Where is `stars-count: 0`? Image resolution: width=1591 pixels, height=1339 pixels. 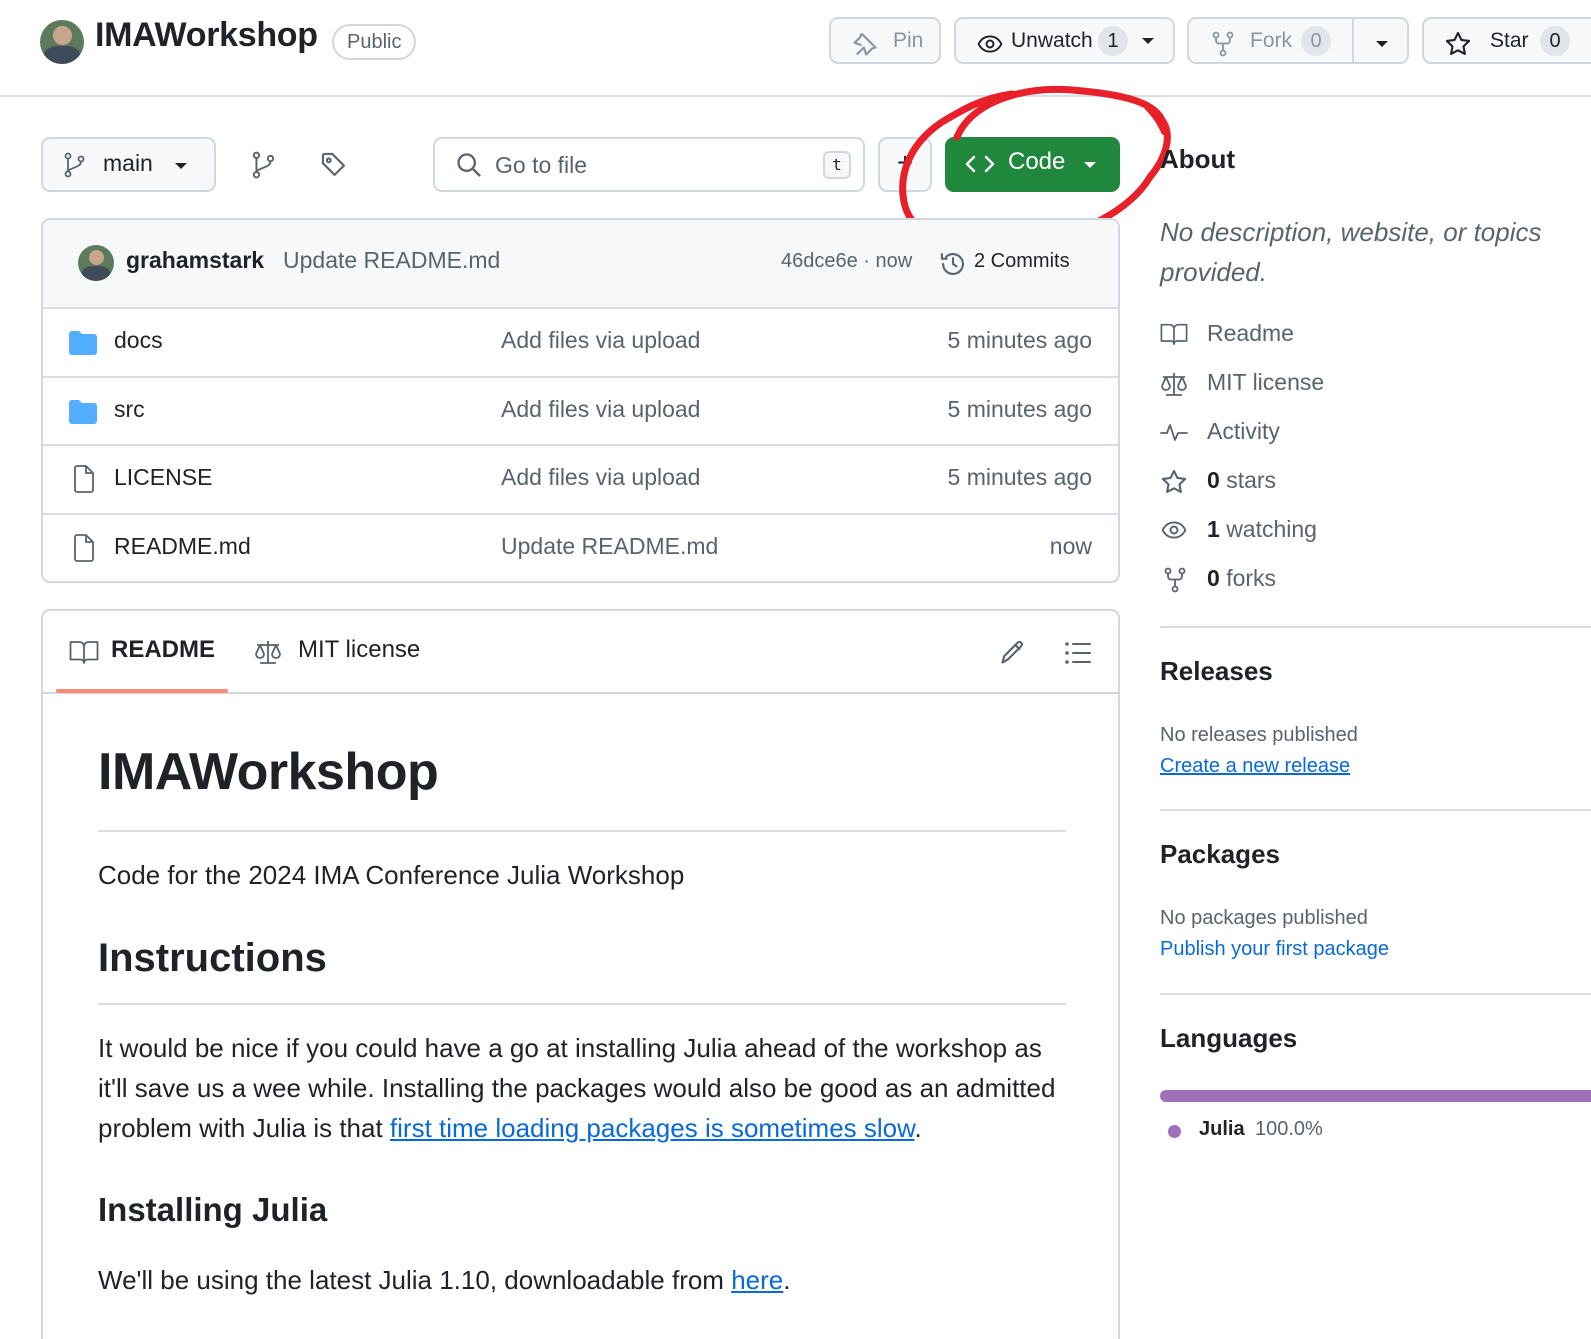
stars-count: 0 is located at coordinates (1213, 480).